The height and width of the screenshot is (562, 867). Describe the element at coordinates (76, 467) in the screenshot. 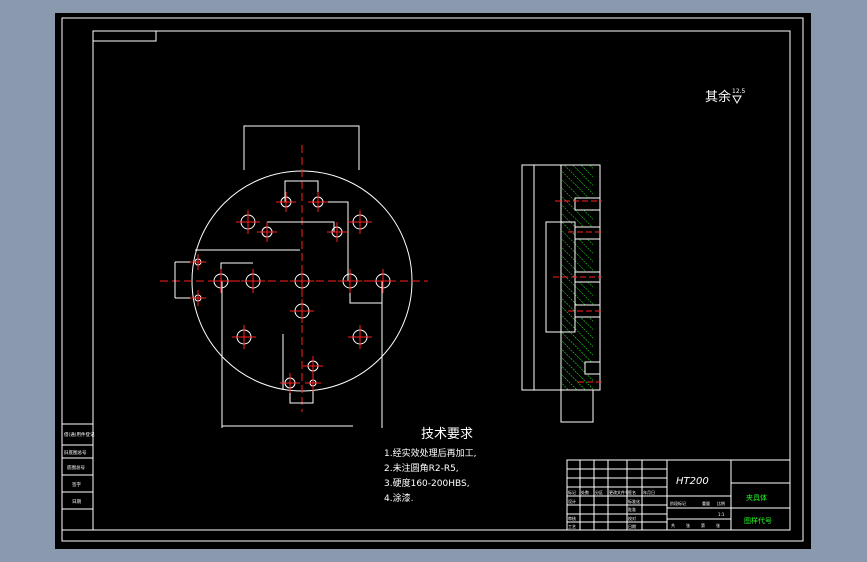

I see `side-label-3: 底图总号` at that location.